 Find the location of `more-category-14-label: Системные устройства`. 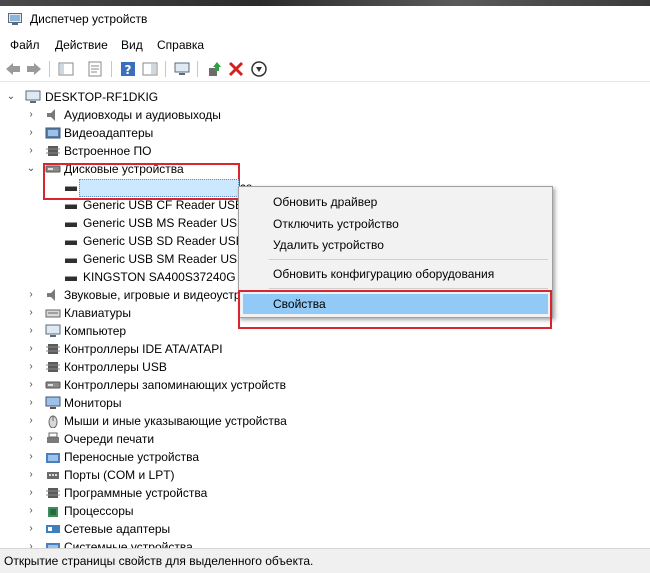

more-category-14-label: Системные устройства is located at coordinates (128, 544).